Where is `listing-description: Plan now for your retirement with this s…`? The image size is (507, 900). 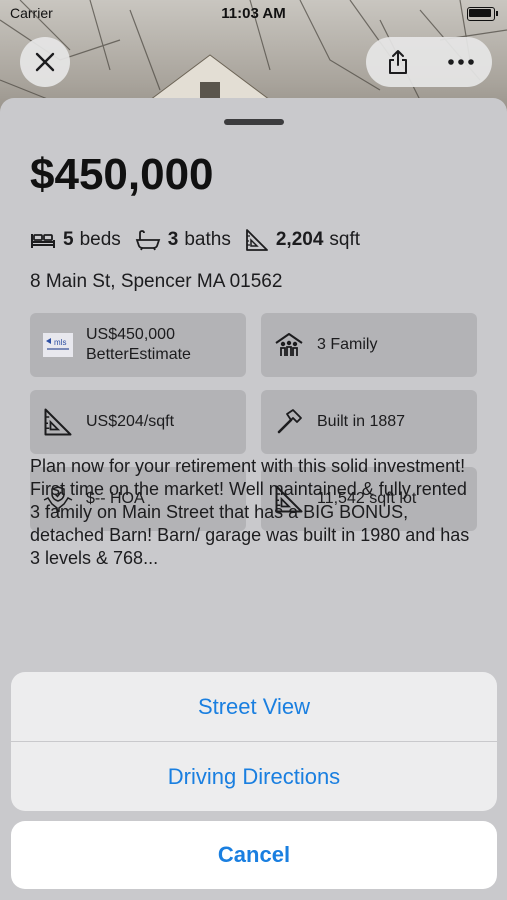
listing-description: Plan now for your retirement with this s… is located at coordinates (255, 512).